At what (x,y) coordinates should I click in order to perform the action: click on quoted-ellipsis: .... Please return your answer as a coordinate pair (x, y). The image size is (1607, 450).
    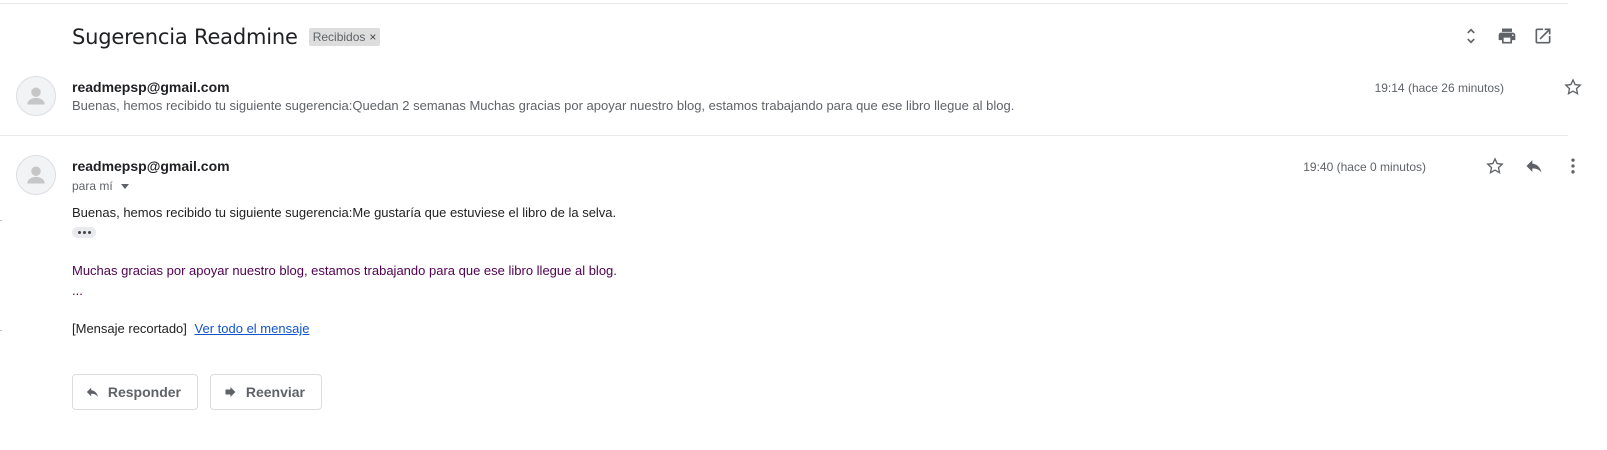
    Looking at the image, I should click on (77, 290).